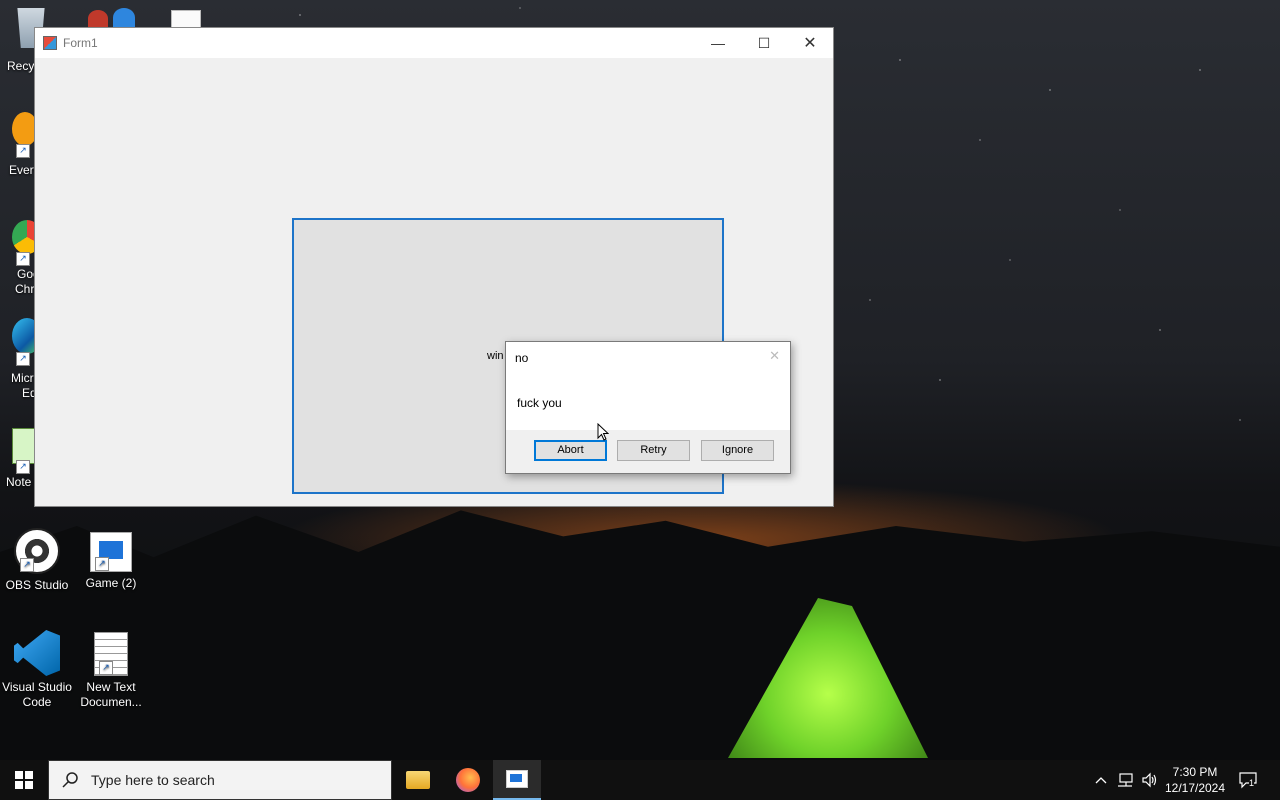 The height and width of the screenshot is (800, 1280). I want to click on app-icon, so click(50, 43).